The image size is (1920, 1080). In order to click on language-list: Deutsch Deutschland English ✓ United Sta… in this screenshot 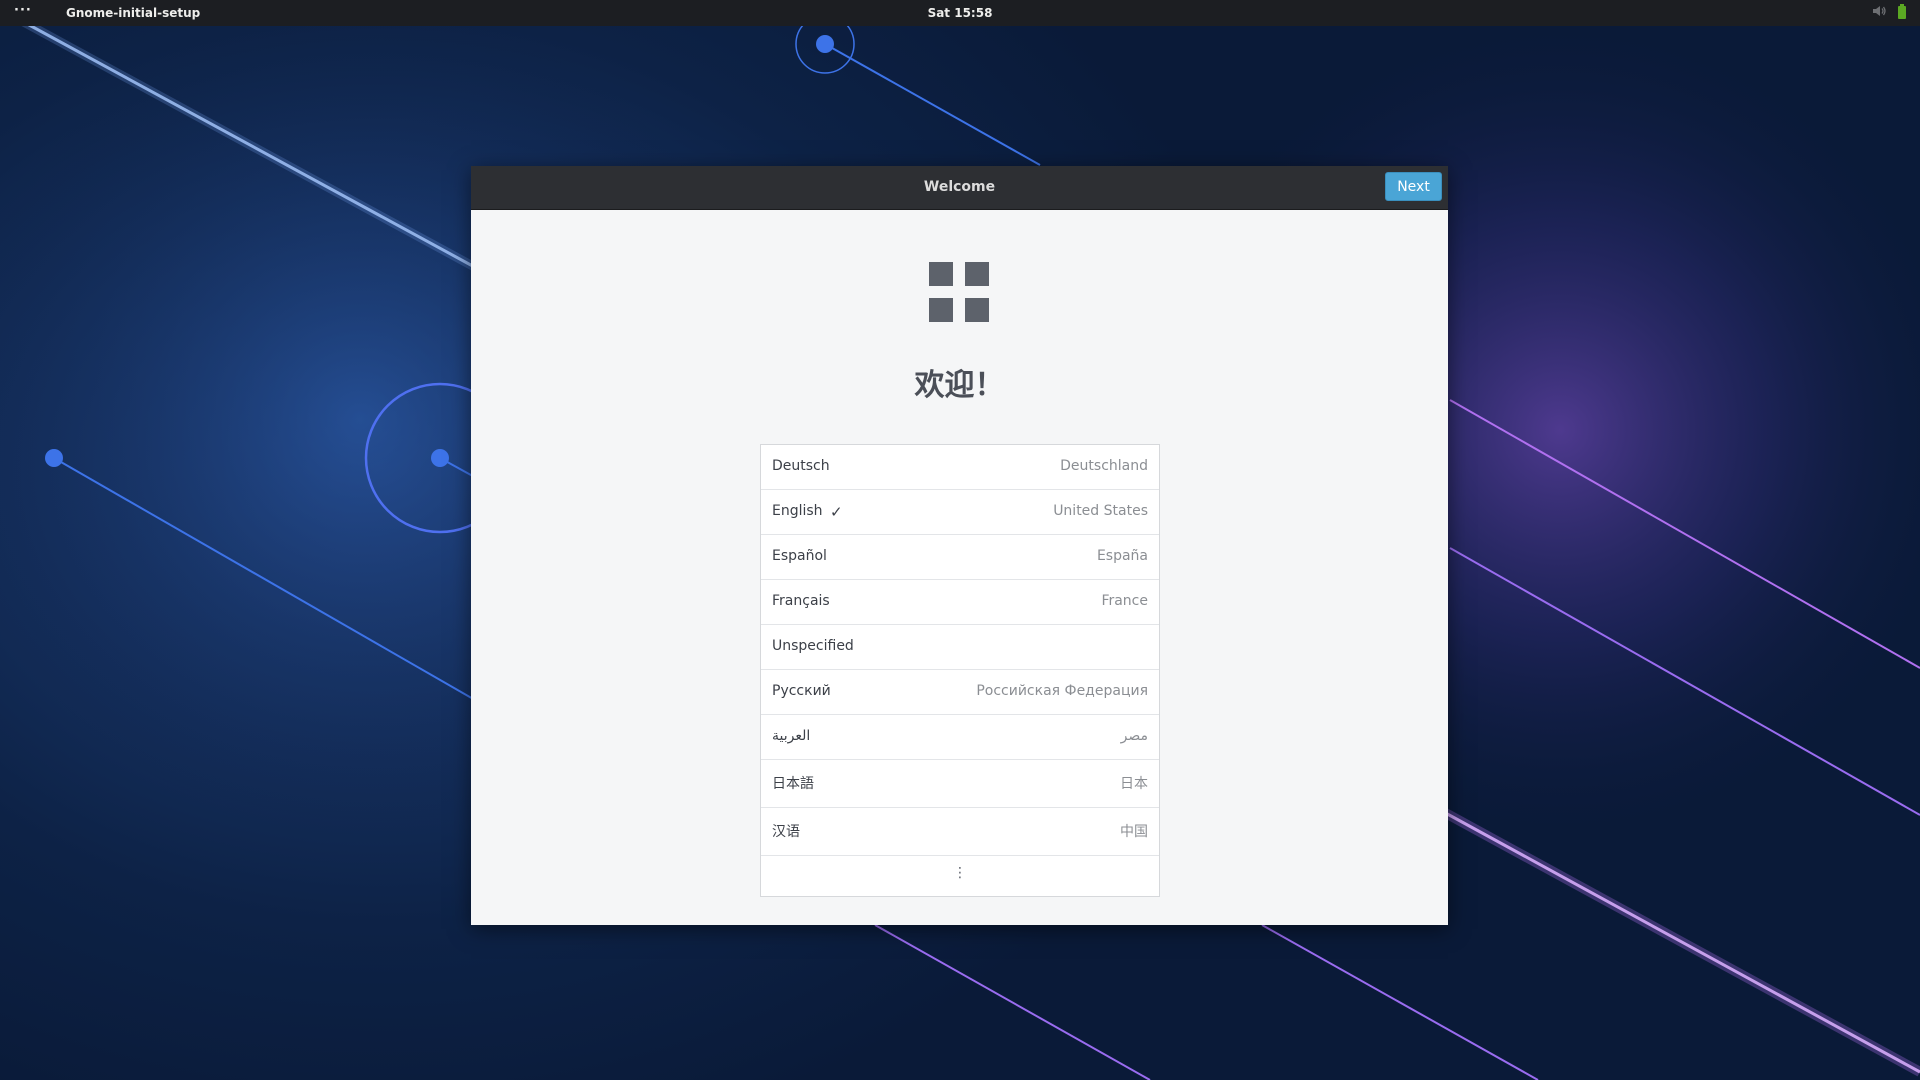, I will do `click(960, 670)`.